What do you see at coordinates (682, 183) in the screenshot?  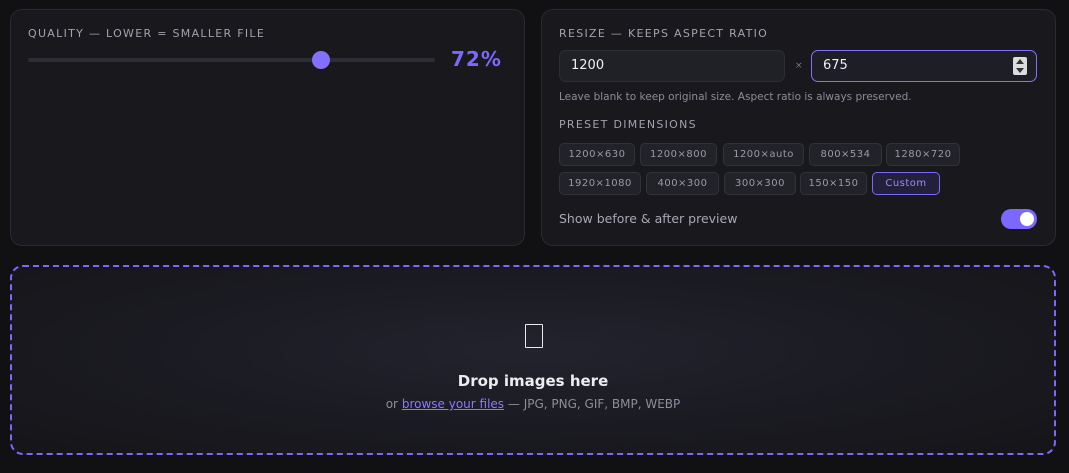 I see `preset-button: 400×300` at bounding box center [682, 183].